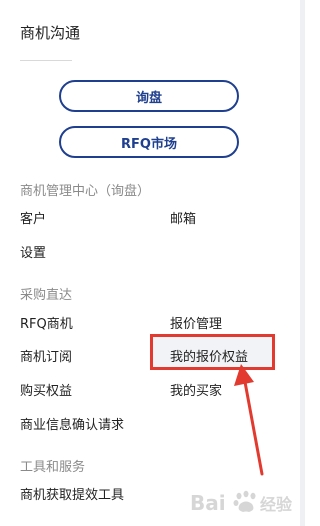 The width and height of the screenshot is (320, 526). Describe the element at coordinates (241, 502) in the screenshot. I see `baidu-watermark-logo: Bai 经验` at that location.